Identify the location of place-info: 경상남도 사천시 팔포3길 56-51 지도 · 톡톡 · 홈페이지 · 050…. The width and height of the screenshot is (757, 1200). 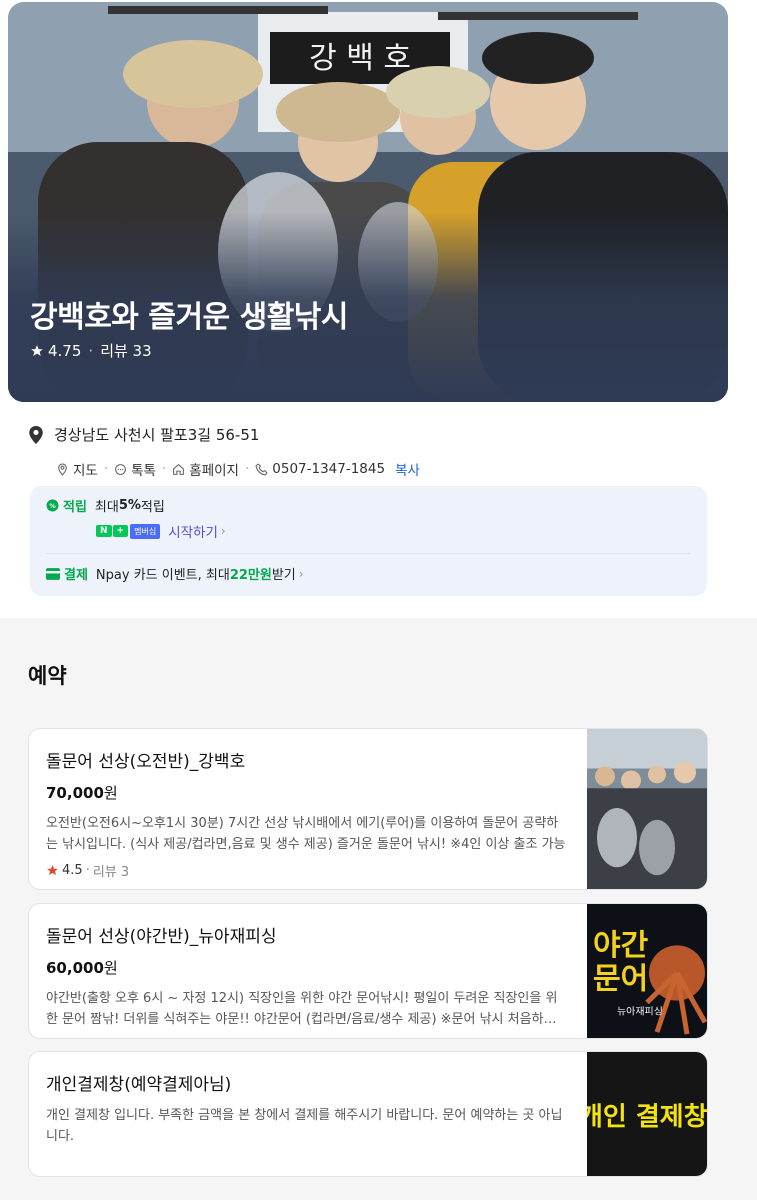
(368, 451).